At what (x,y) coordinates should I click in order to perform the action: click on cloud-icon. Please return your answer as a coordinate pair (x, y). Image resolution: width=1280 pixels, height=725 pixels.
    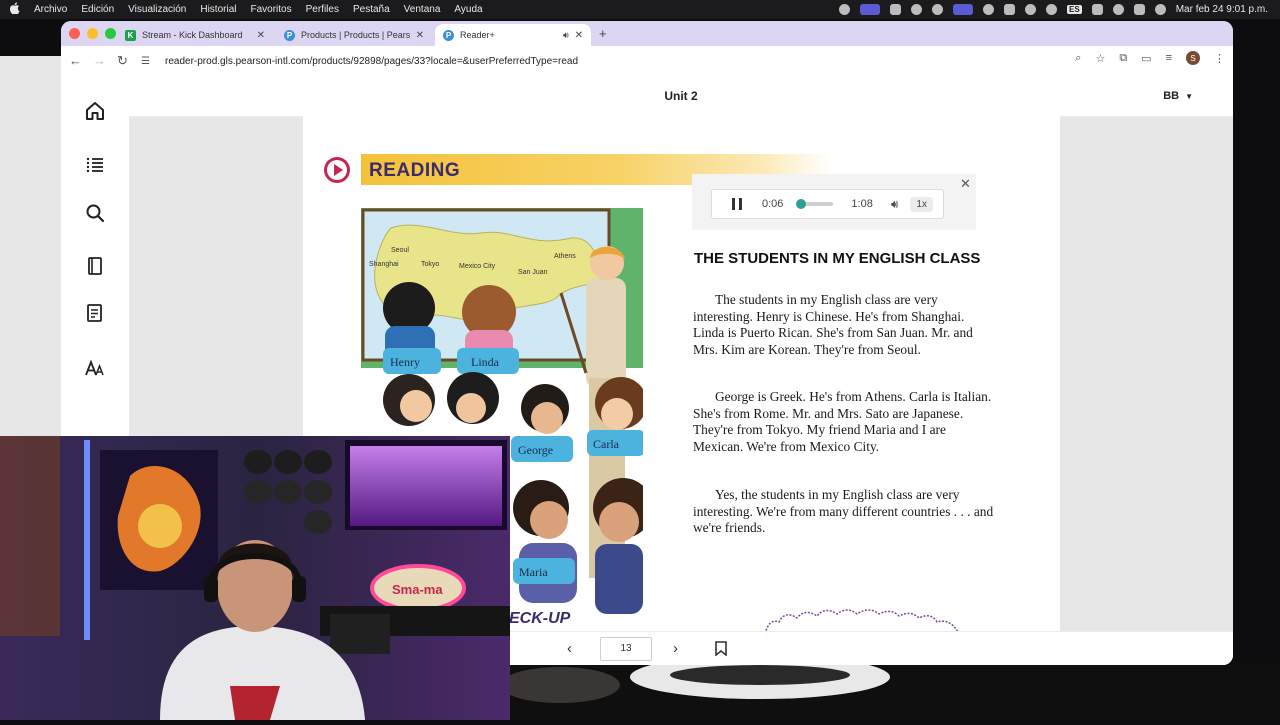
    Looking at the image, I should click on (896, 9).